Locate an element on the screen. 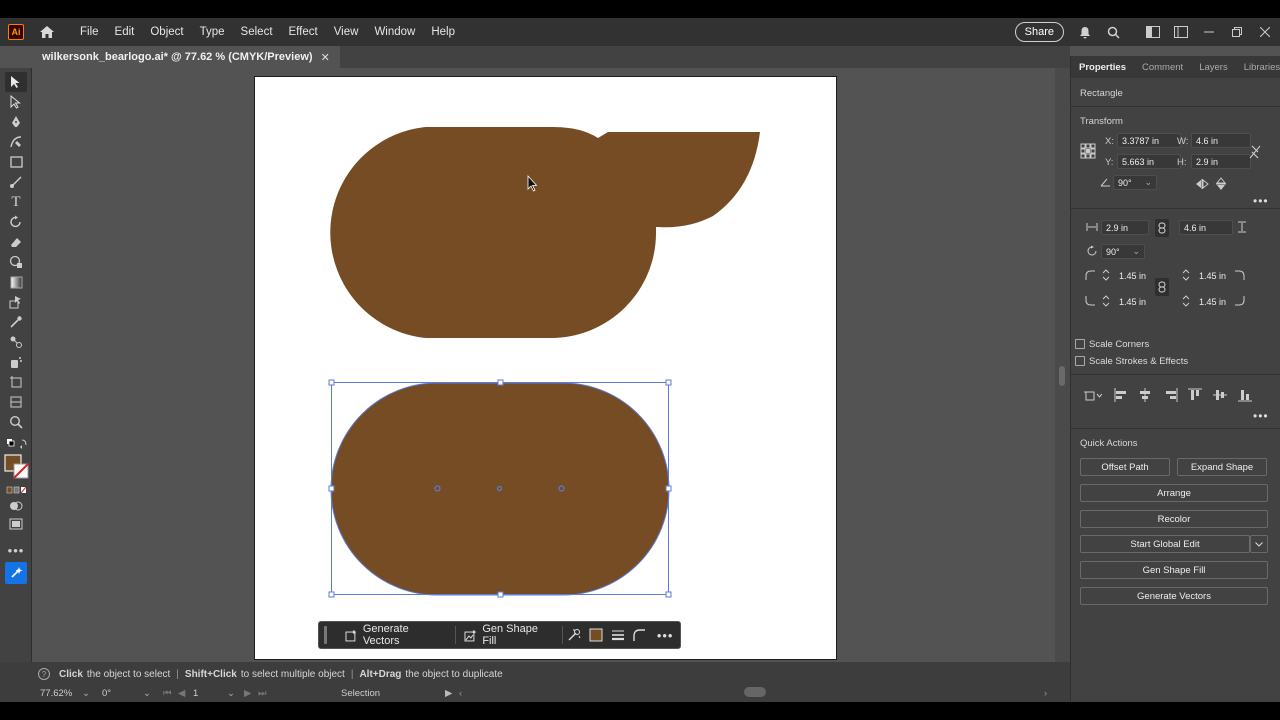  corner-bottom-right-stepper-icon is located at coordinates (1186, 301).